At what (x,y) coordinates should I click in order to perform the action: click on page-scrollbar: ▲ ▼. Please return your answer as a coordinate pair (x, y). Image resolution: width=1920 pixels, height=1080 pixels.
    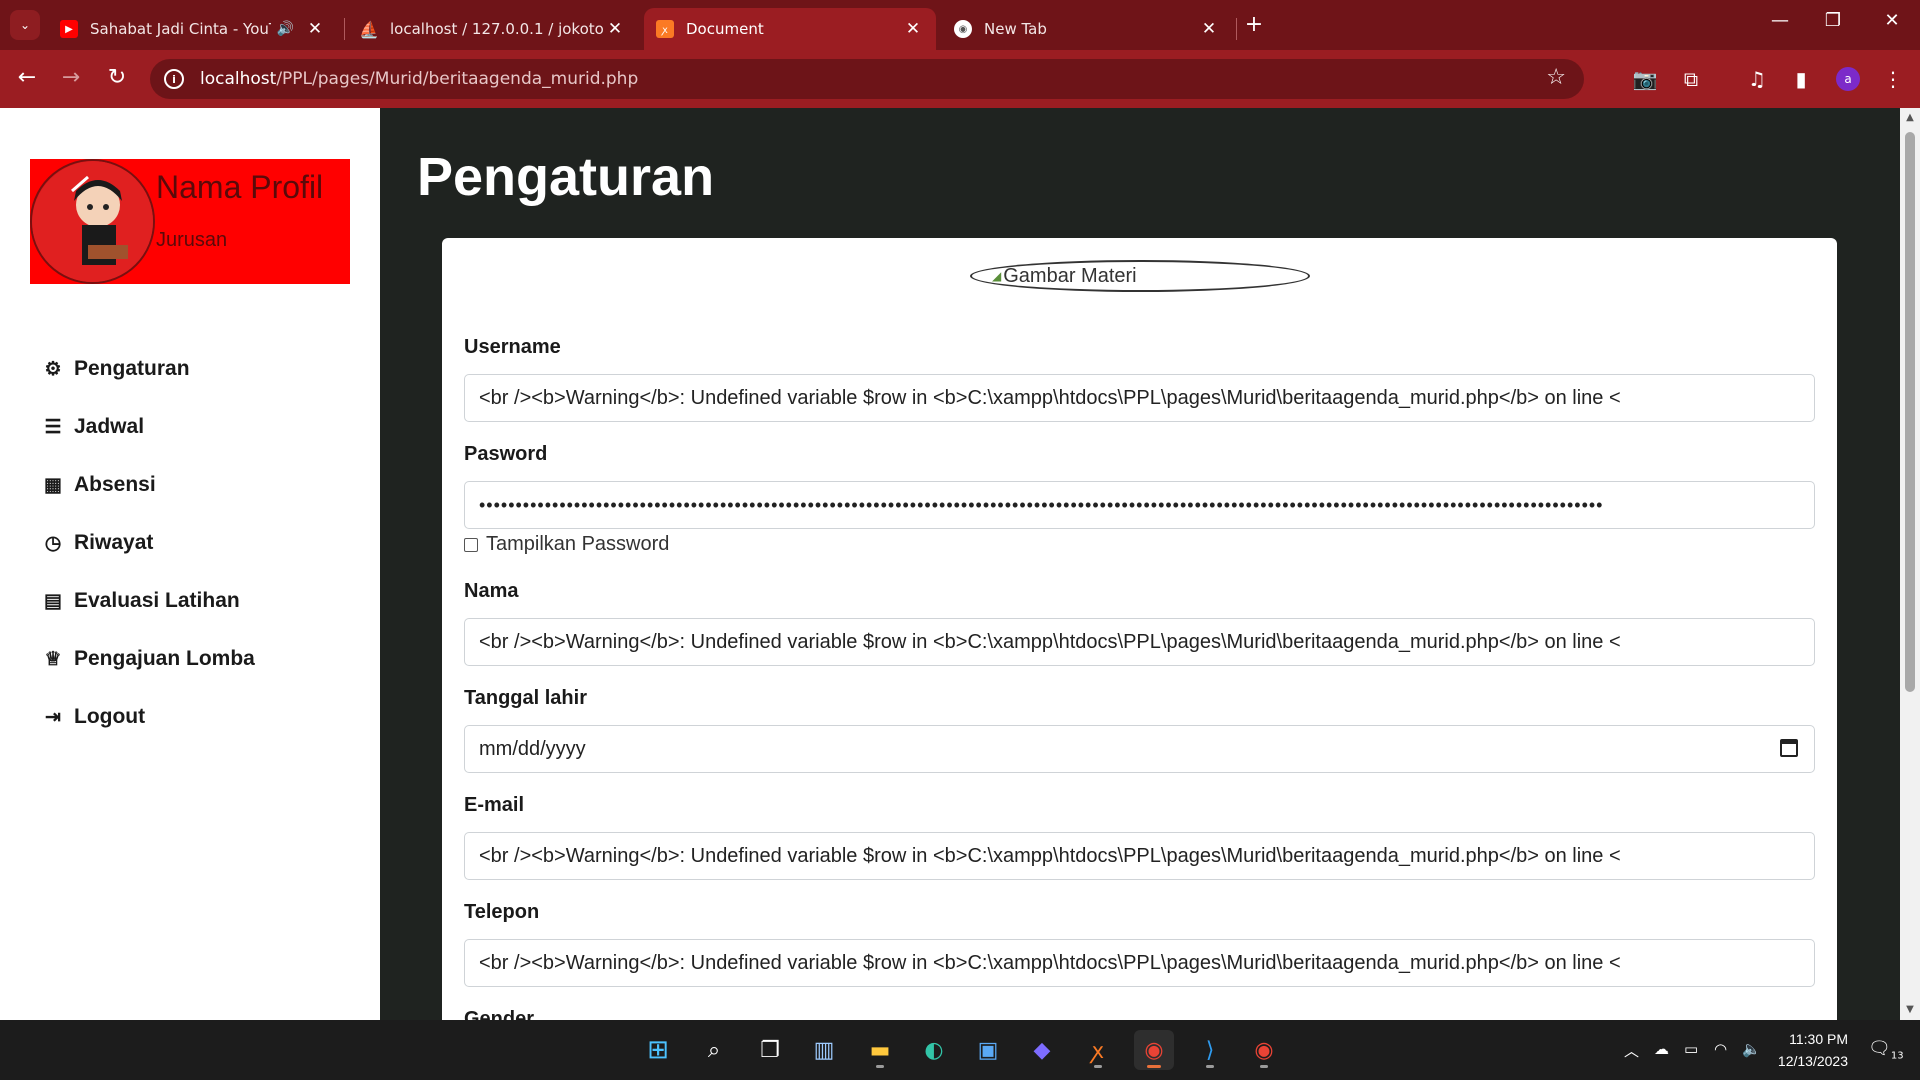
    Looking at the image, I should click on (1910, 564).